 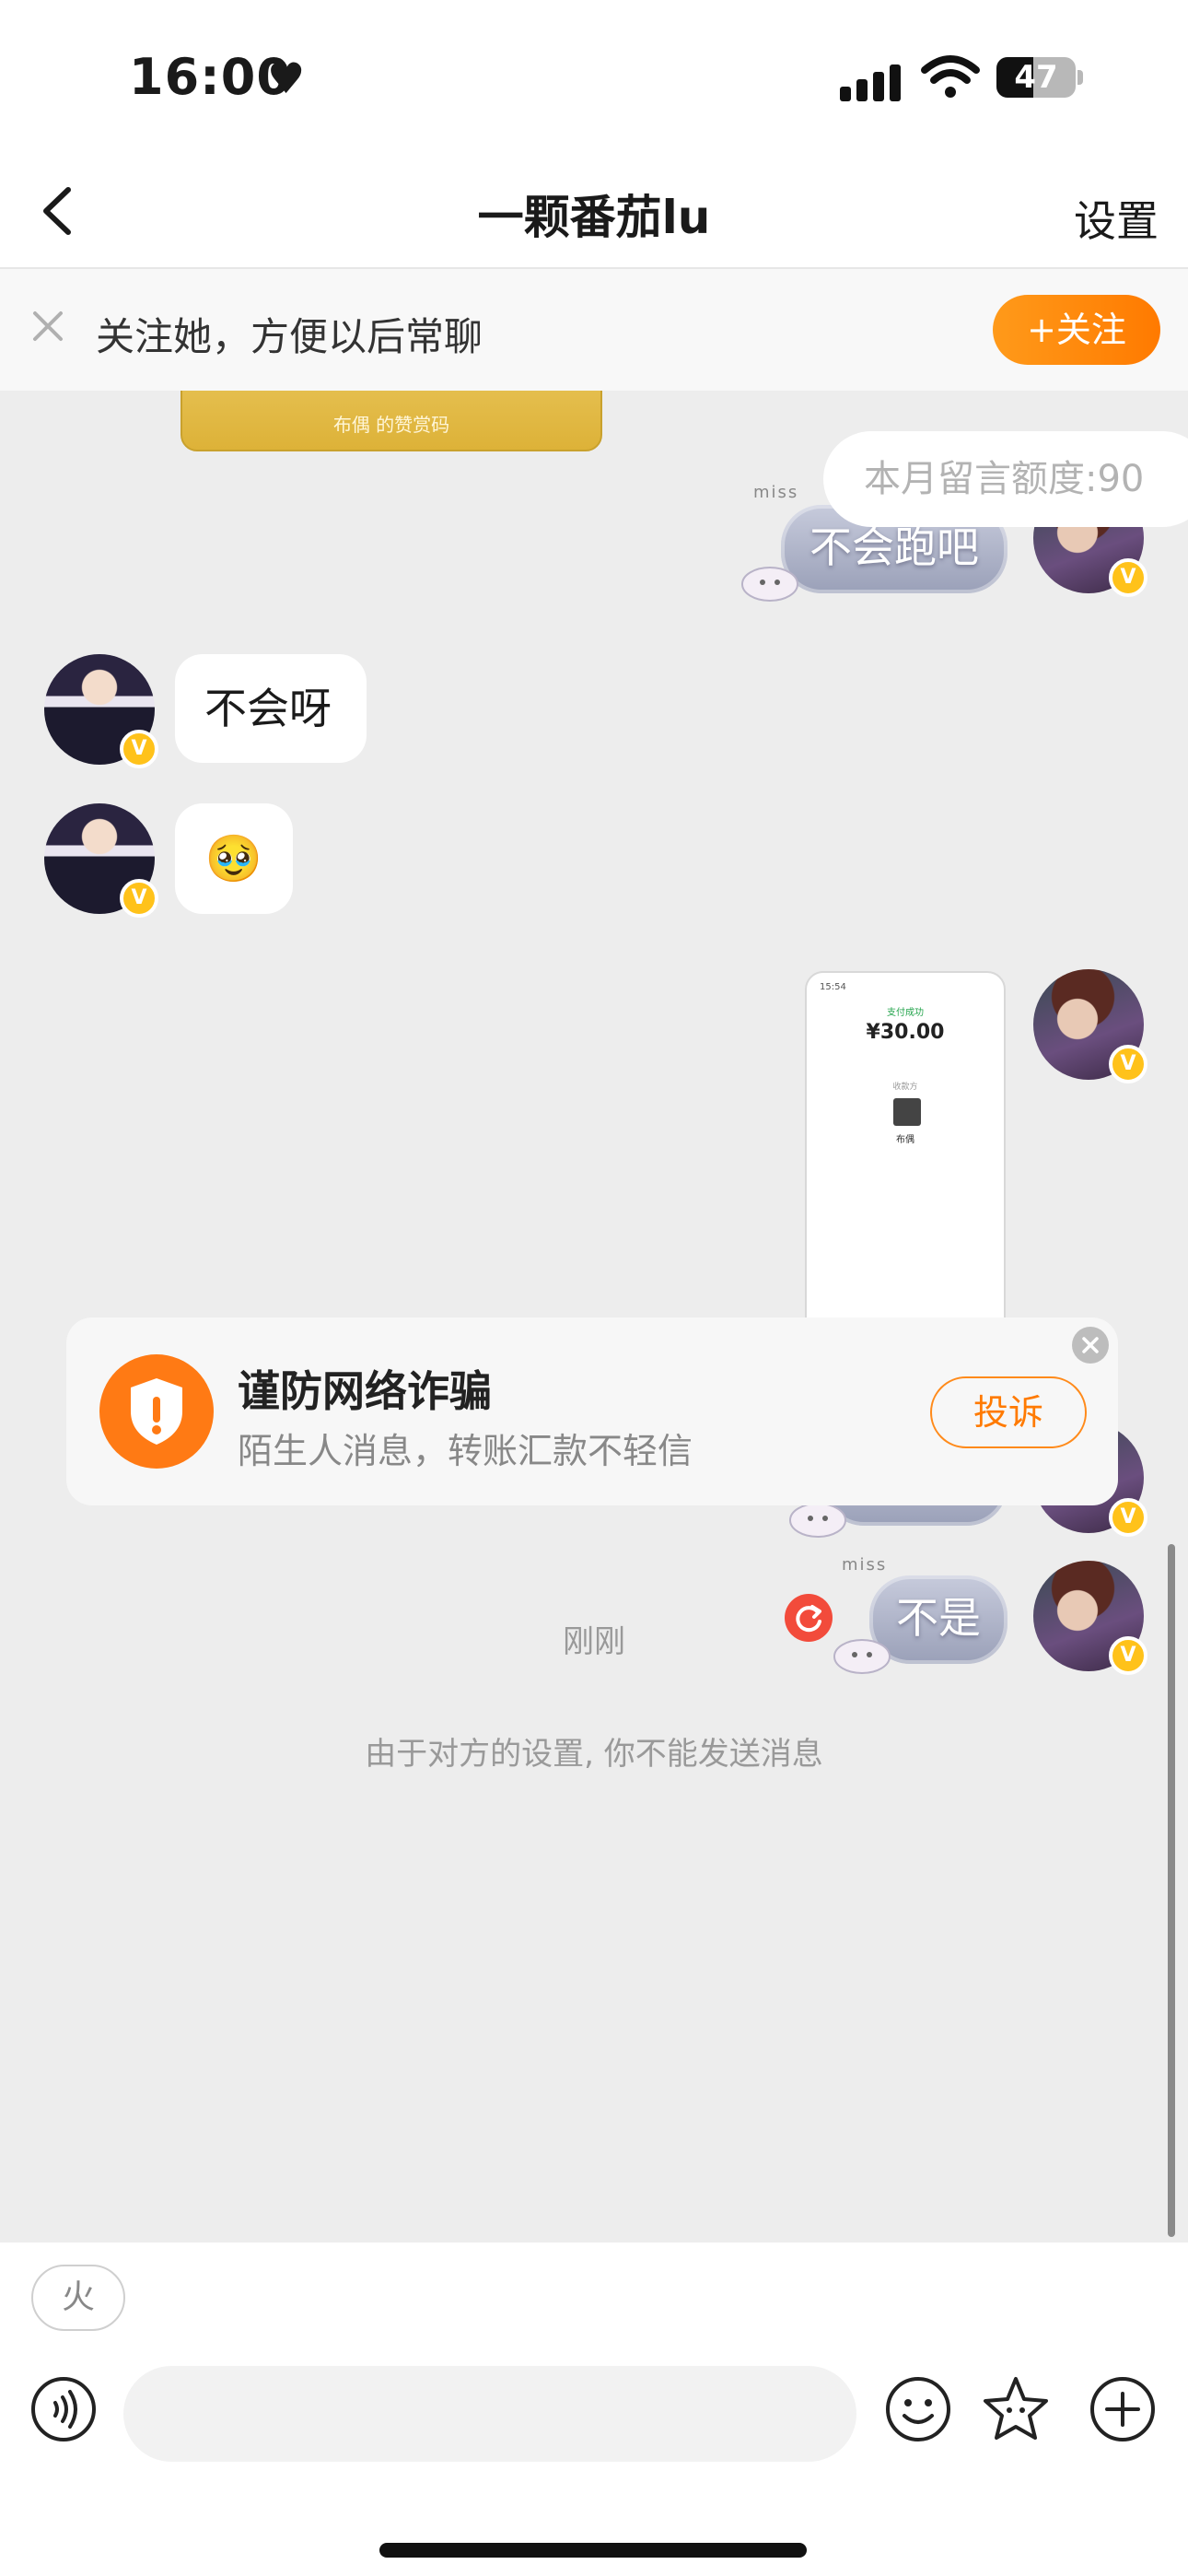 What do you see at coordinates (905, 1087) in the screenshot?
I see `screenshot-payee-label: 收款方` at bounding box center [905, 1087].